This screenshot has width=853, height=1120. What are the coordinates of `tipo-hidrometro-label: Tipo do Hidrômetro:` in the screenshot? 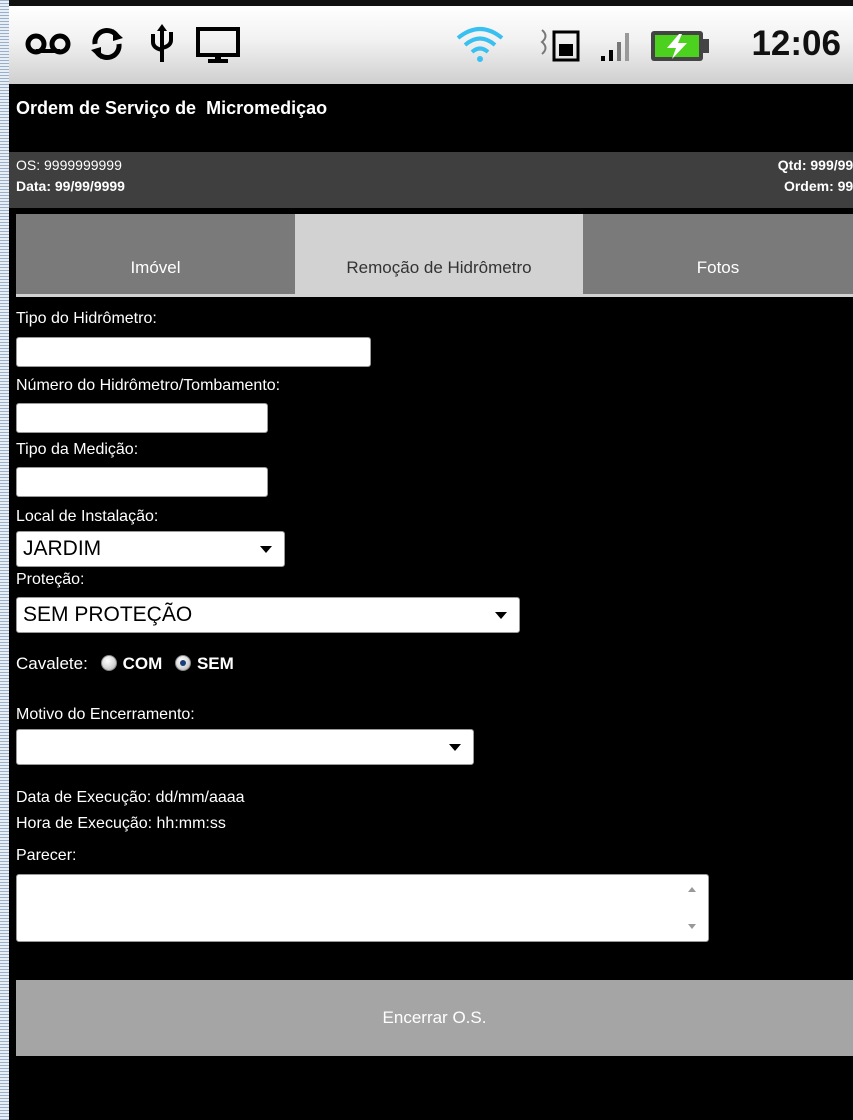 It's located at (86, 318).